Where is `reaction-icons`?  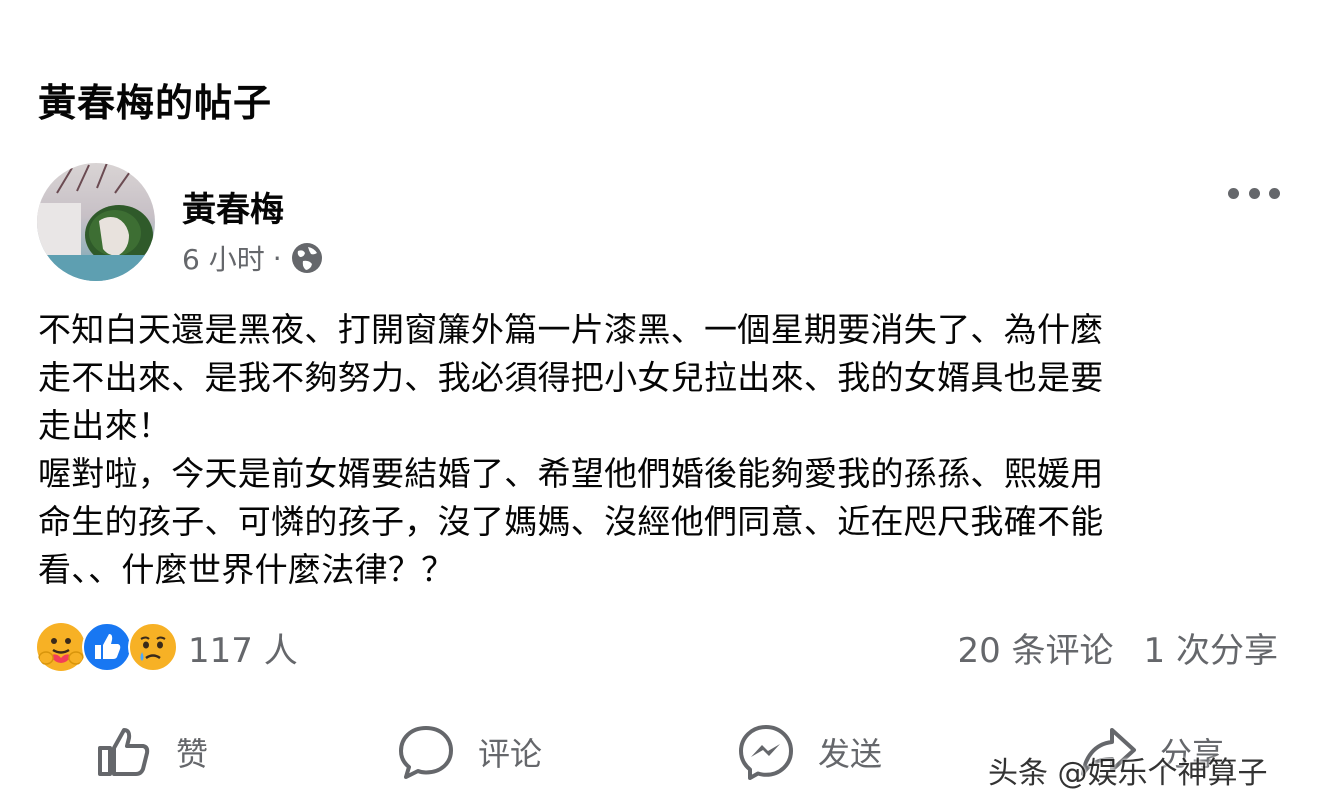 reaction-icons is located at coordinates (107, 647).